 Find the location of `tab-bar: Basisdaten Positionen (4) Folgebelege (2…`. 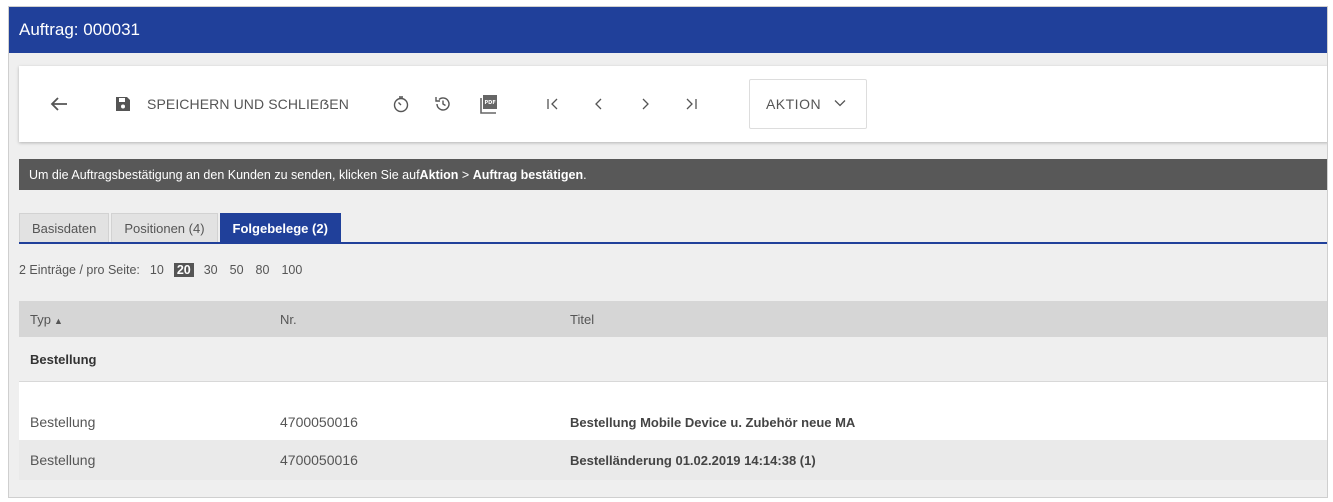

tab-bar: Basisdaten Positionen (4) Folgebelege (2… is located at coordinates (181, 227).